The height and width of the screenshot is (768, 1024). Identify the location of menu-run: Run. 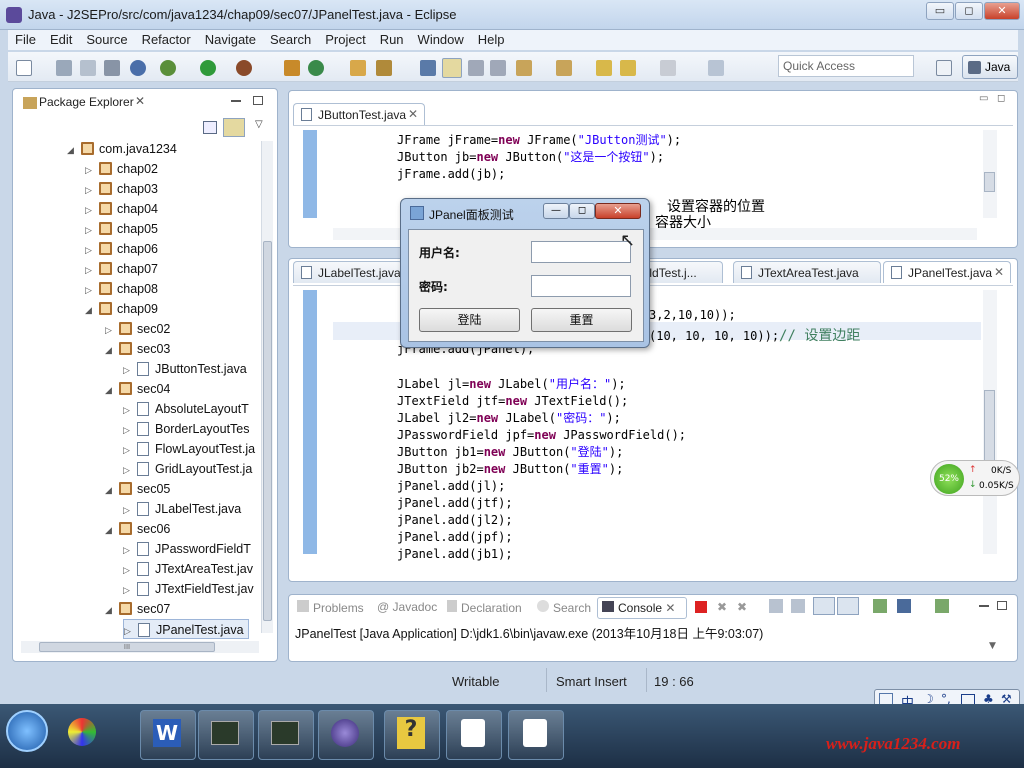
(392, 39).